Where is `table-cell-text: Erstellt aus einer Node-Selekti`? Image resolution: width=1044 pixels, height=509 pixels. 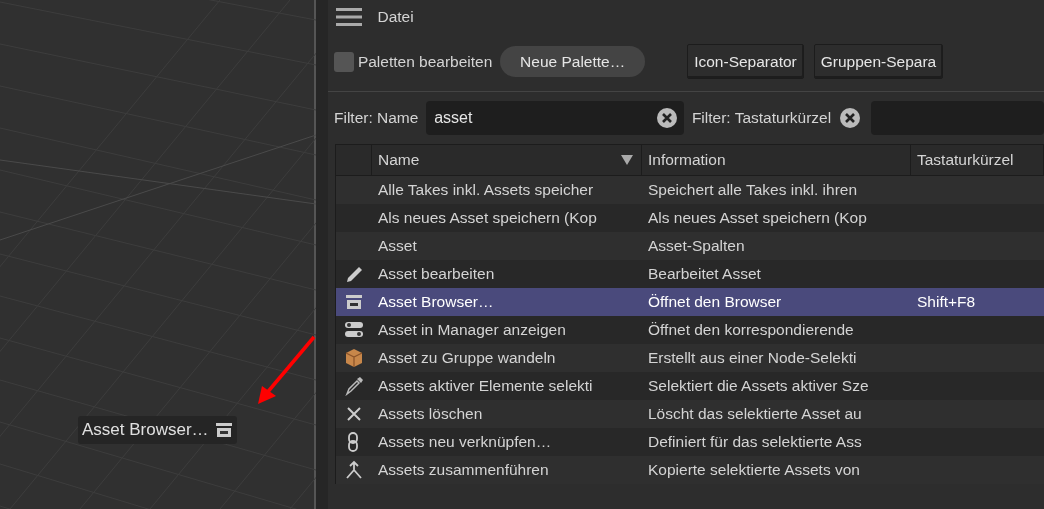
table-cell-text: Erstellt aus einer Node-Selekti is located at coordinates (752, 358).